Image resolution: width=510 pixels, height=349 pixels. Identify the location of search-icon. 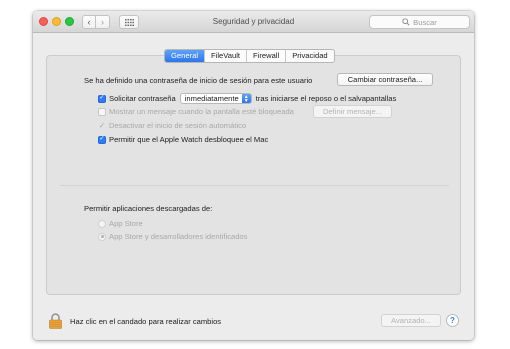
(406, 22).